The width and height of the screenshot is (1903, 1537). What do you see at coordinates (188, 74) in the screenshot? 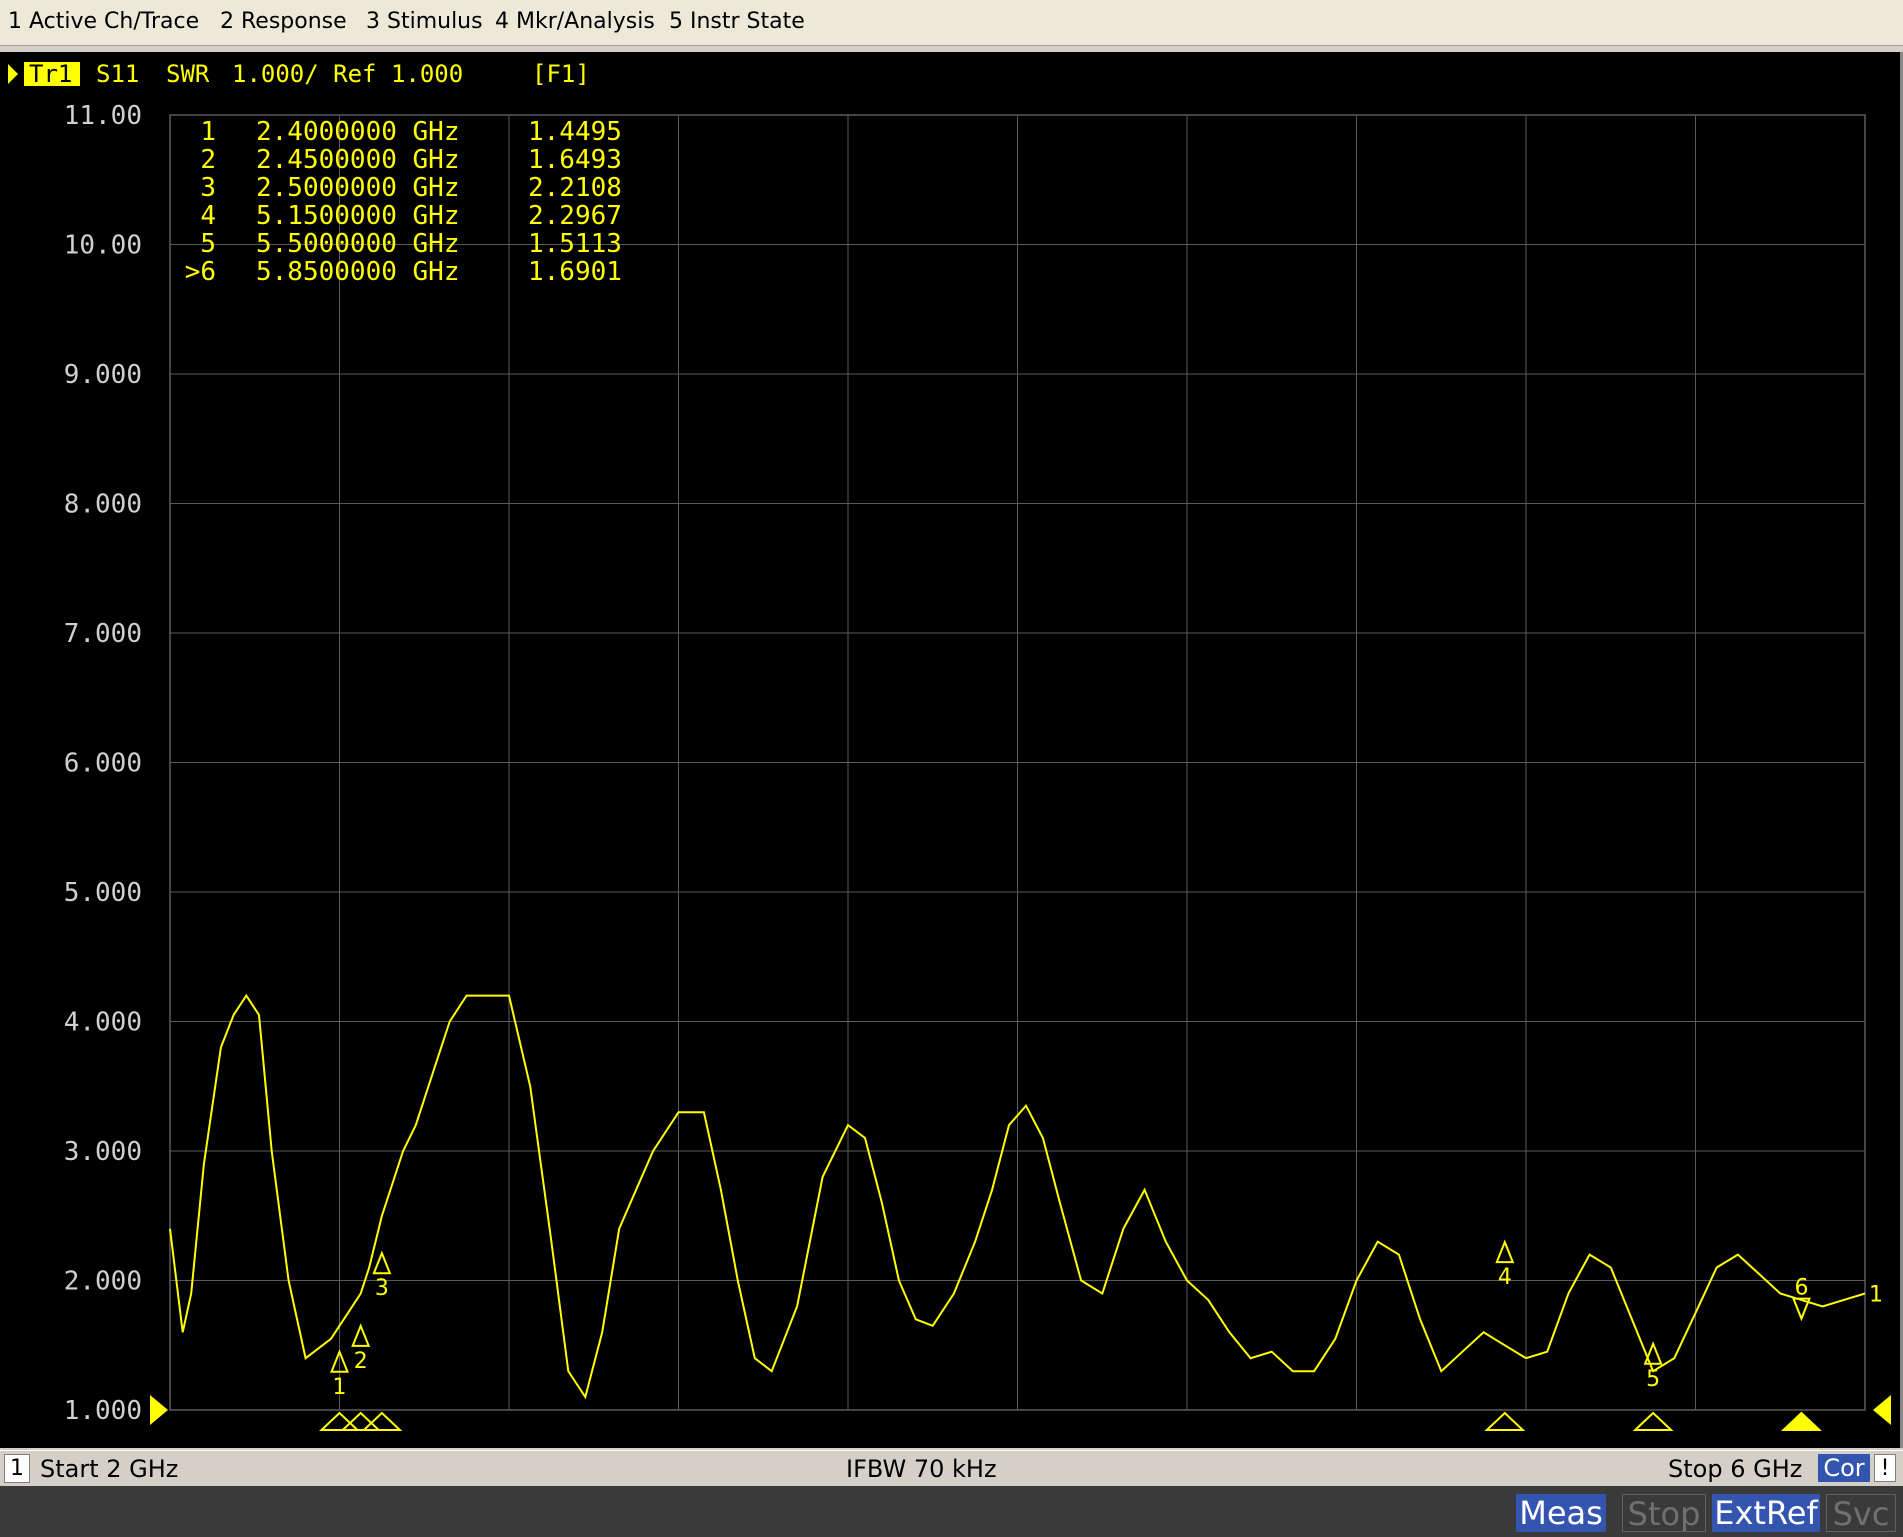
I see `trace-format: SWR` at bounding box center [188, 74].